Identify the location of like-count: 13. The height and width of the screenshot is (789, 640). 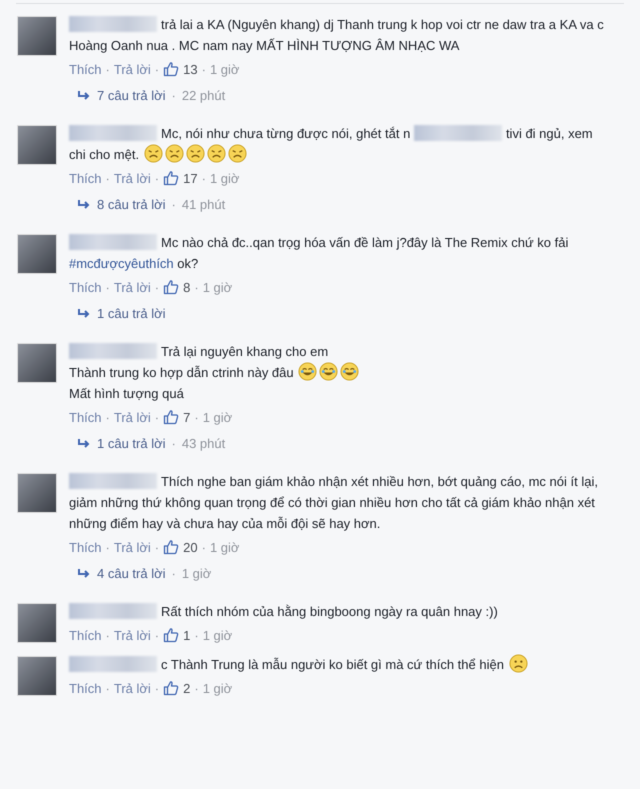
(190, 69).